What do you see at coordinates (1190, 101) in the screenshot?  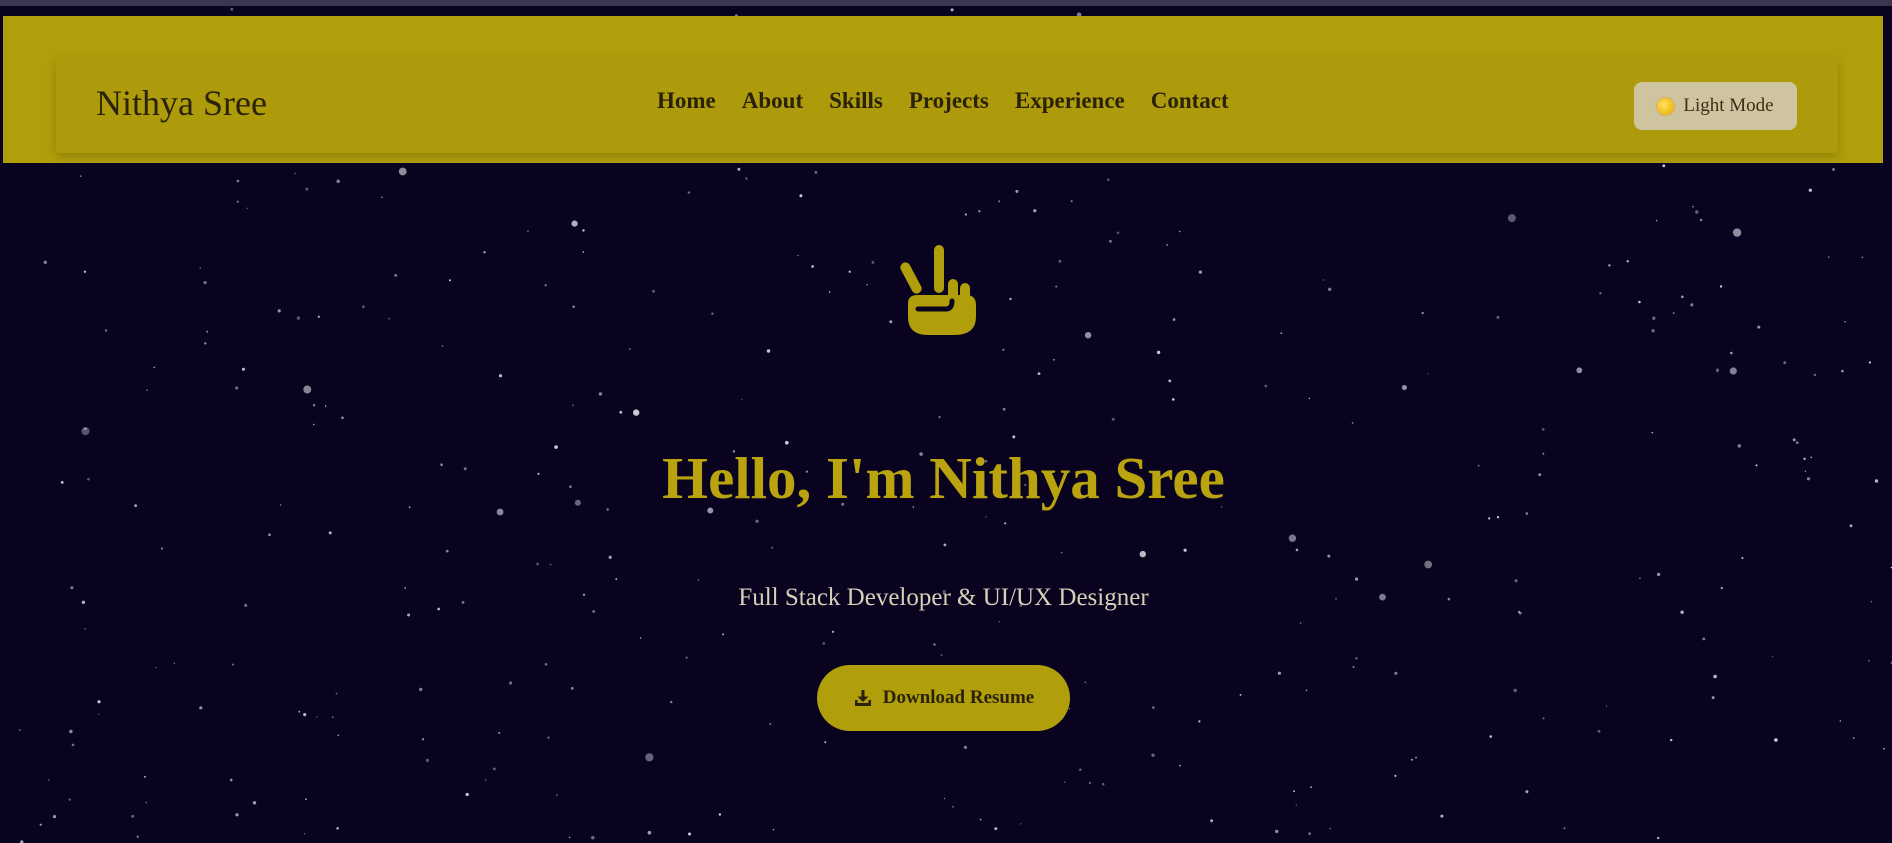 I see `nav-link-contact: Contact` at bounding box center [1190, 101].